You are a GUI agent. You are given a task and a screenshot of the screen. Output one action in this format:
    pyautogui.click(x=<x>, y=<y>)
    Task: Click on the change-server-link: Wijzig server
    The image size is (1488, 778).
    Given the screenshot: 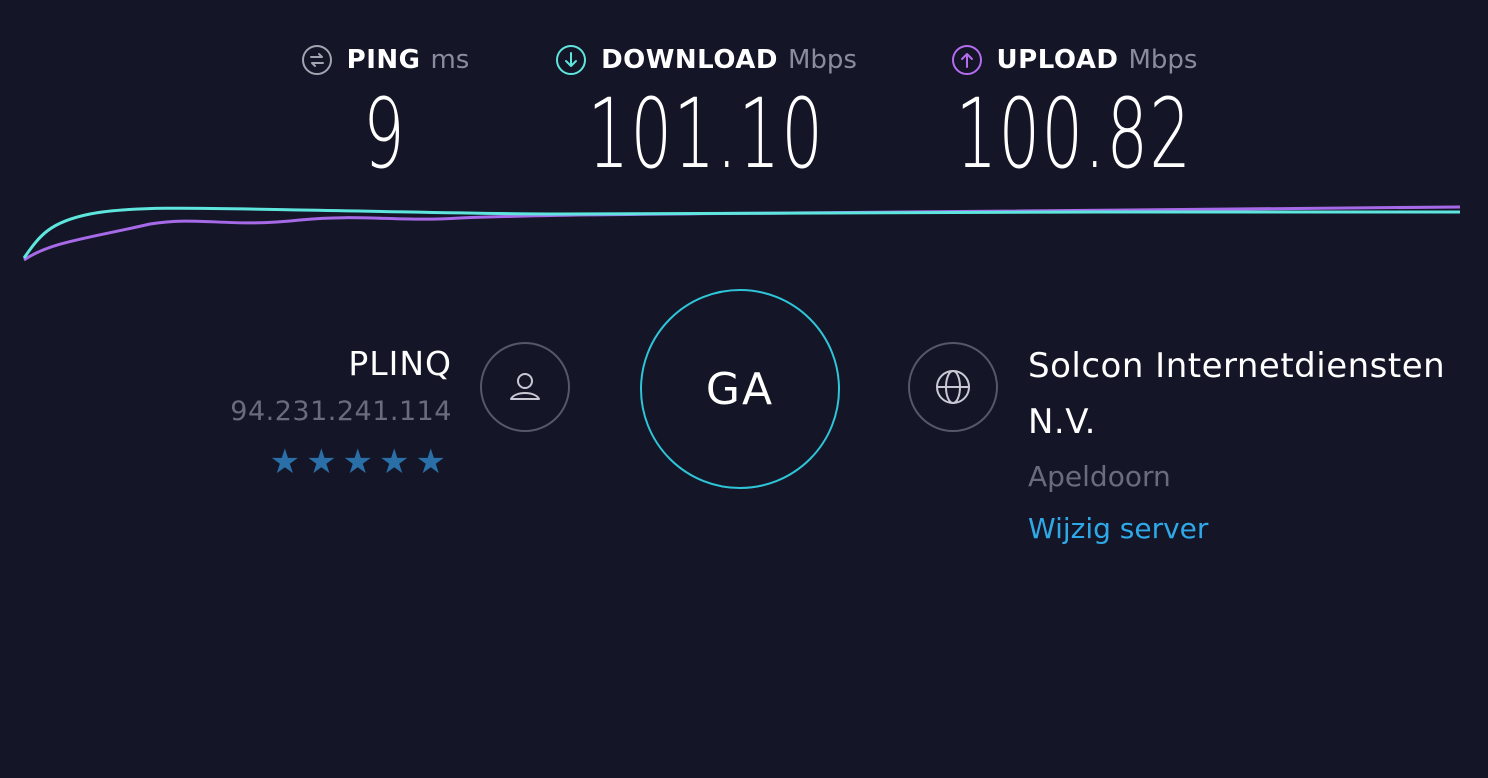 What is the action you would take?
    pyautogui.click(x=1118, y=529)
    